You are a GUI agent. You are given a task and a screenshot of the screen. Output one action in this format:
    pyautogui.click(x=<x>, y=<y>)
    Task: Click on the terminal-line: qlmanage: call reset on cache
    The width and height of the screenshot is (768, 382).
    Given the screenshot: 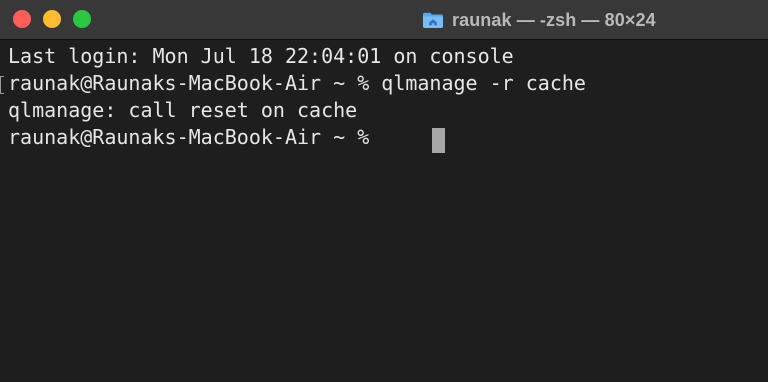 What is the action you would take?
    pyautogui.click(x=183, y=110)
    